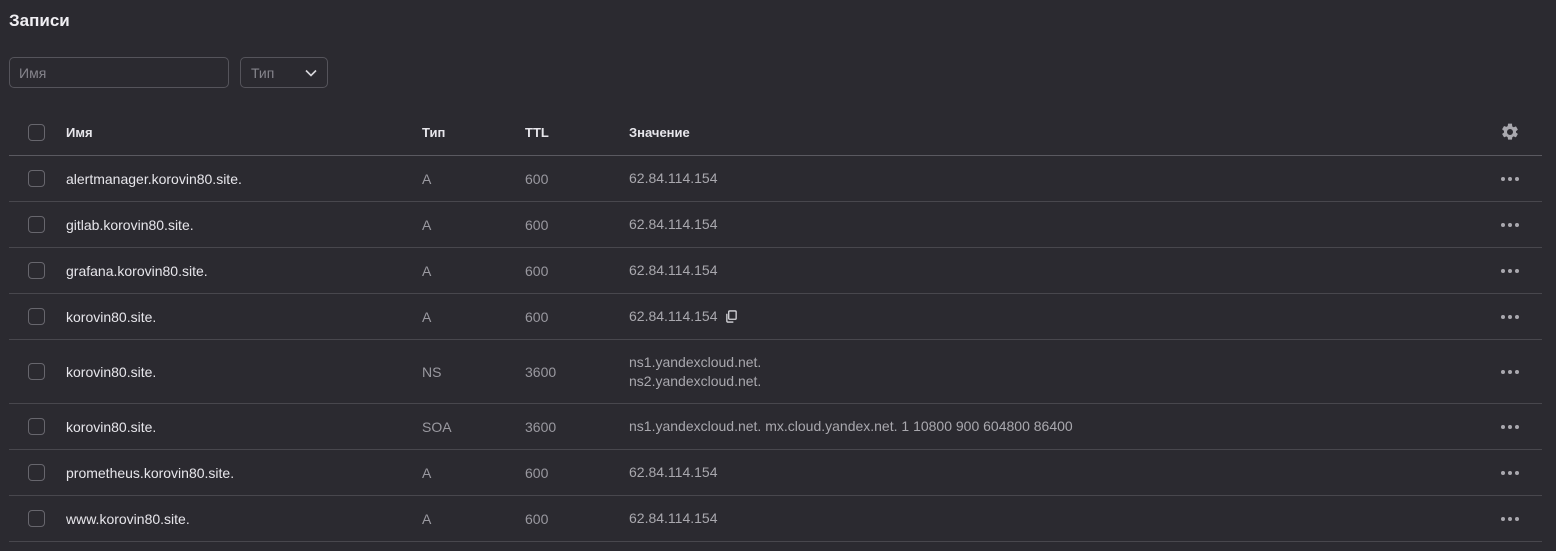 This screenshot has height=551, width=1556. I want to click on record-name: alertmanager.korovin80.site., so click(154, 178).